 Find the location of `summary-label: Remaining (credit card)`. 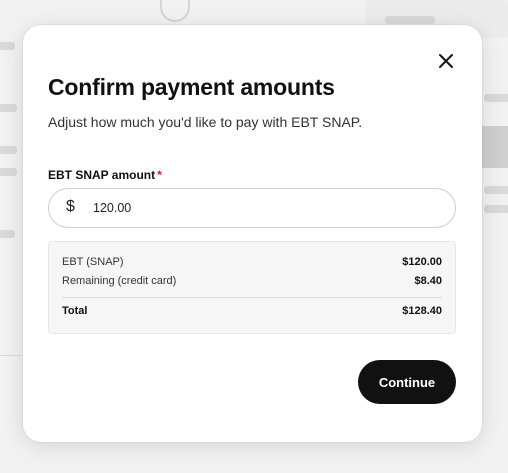

summary-label: Remaining (credit card) is located at coordinates (119, 281).